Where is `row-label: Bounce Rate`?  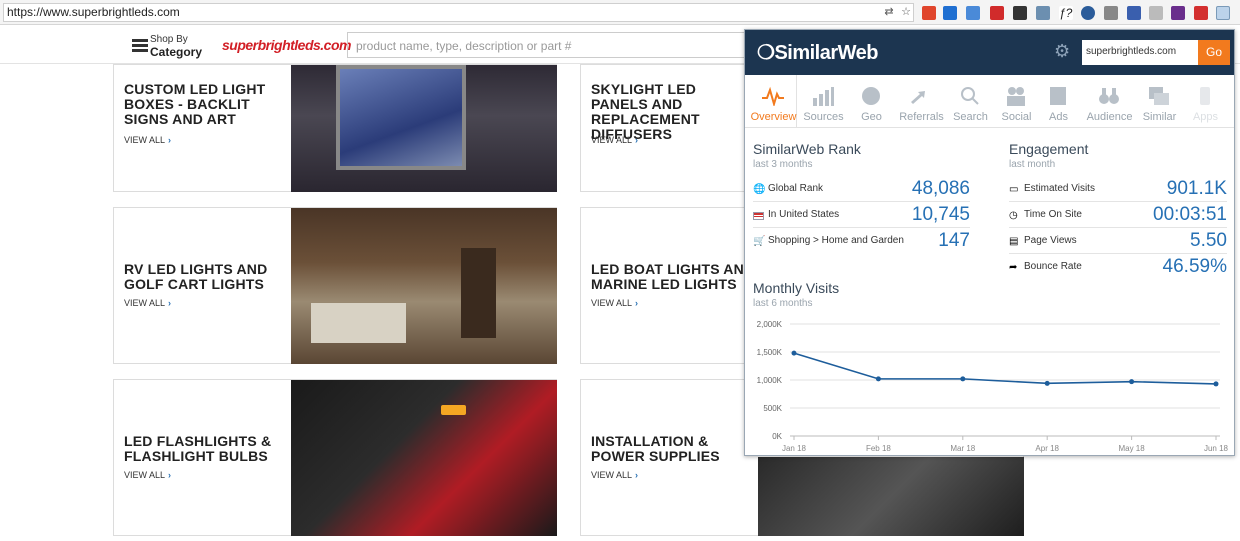
row-label: Bounce Rate is located at coordinates (1053, 266).